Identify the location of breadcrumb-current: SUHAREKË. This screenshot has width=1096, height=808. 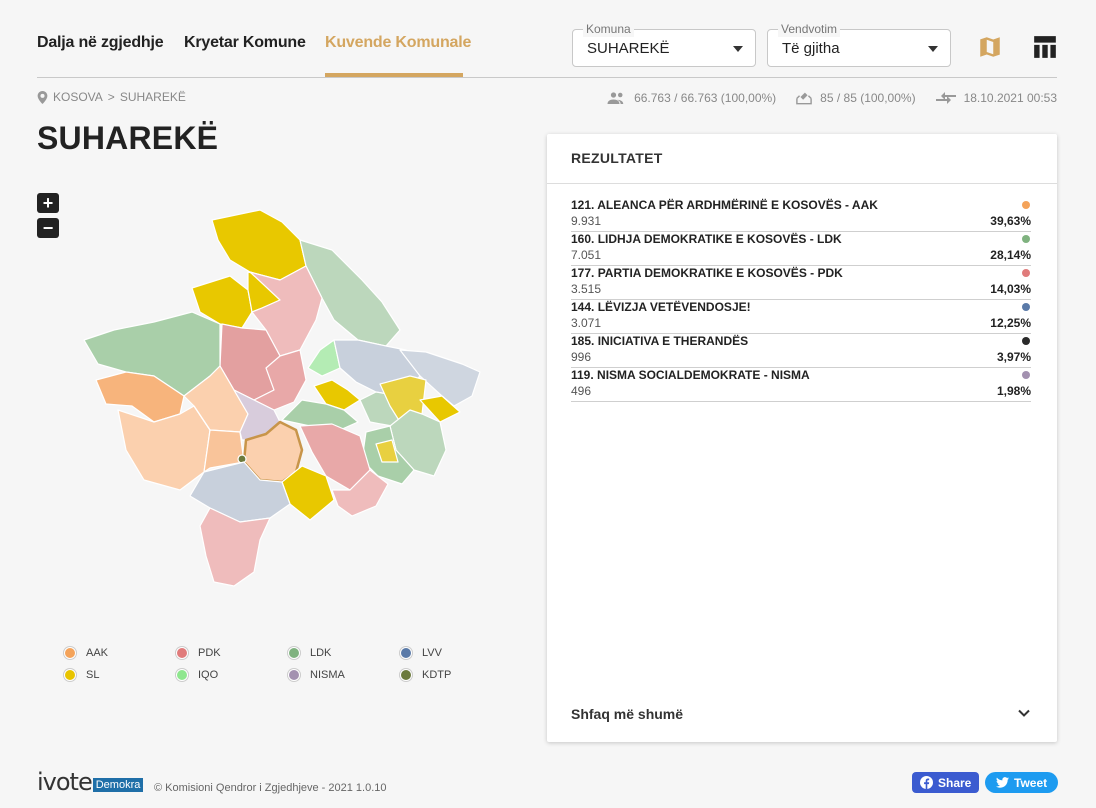
(152, 97).